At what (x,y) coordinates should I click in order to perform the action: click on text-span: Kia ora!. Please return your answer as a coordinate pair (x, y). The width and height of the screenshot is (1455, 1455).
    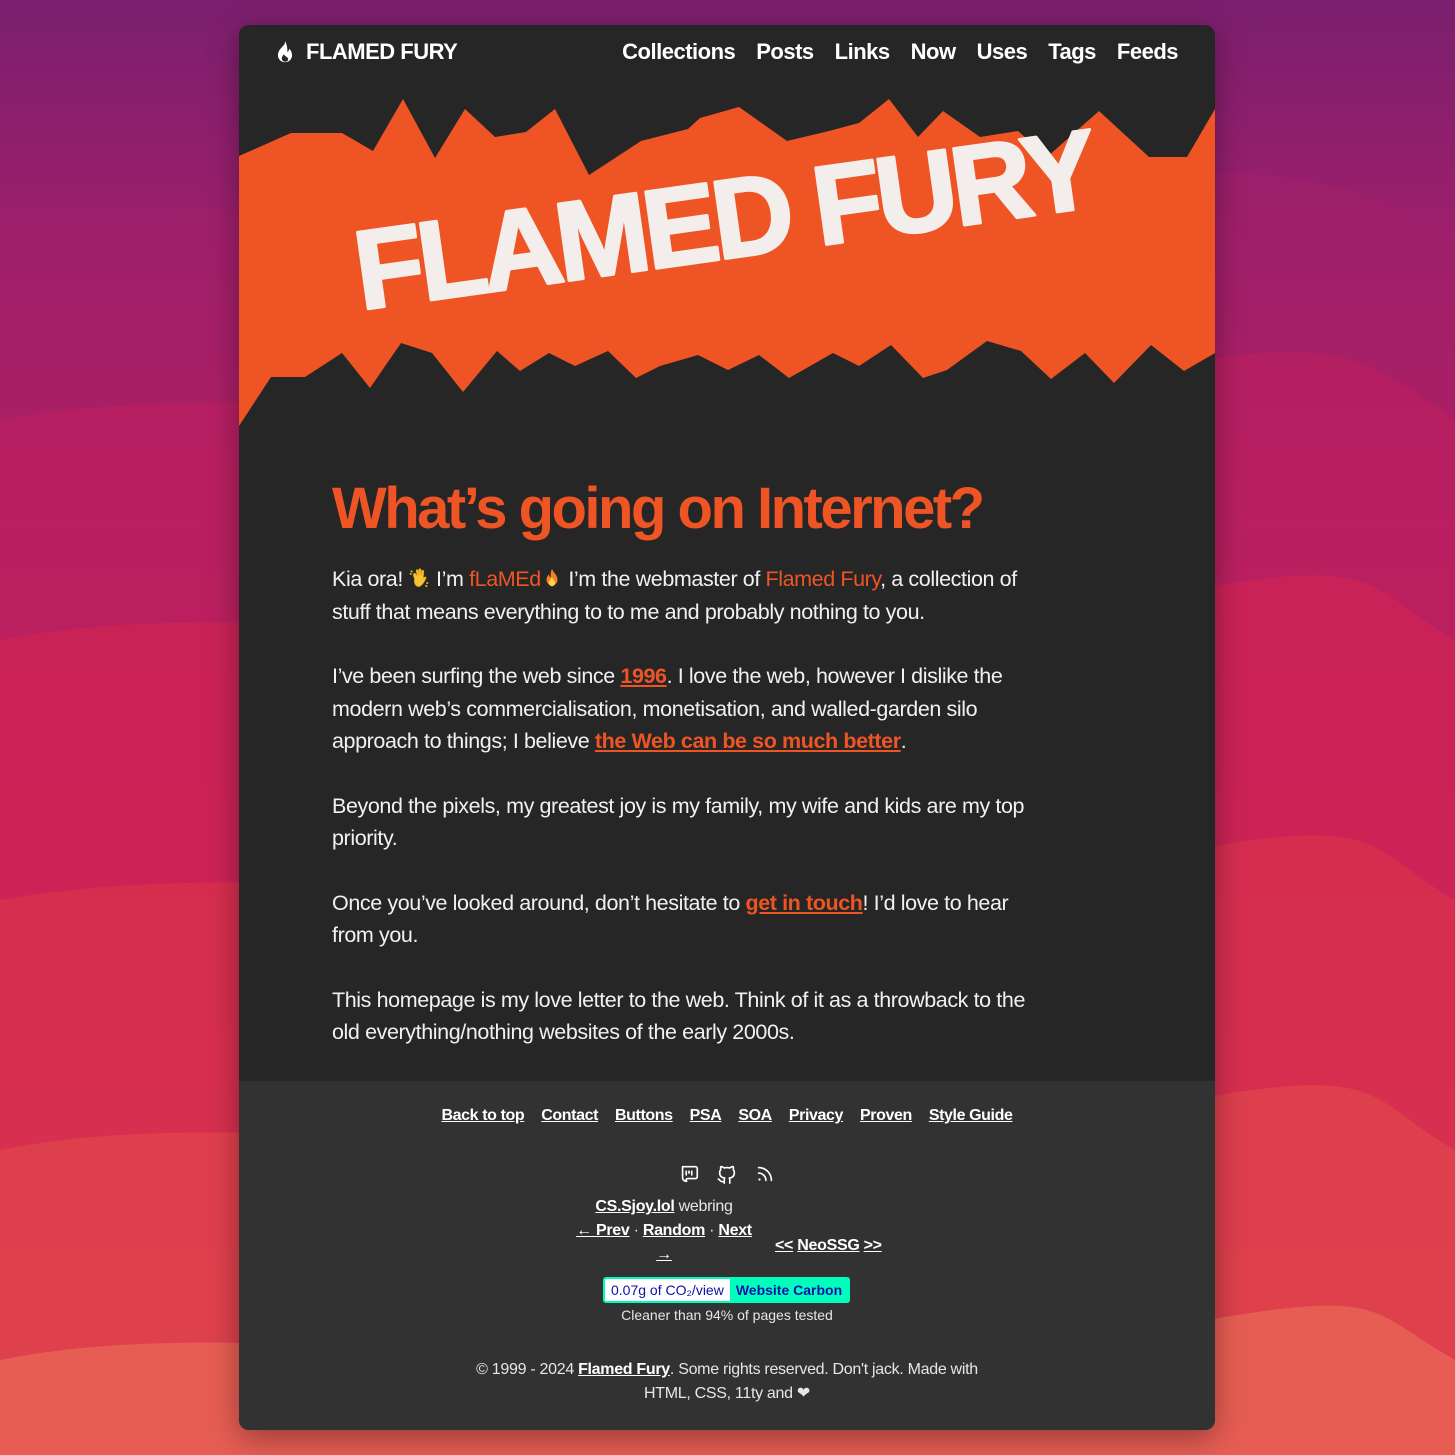
    Looking at the image, I should click on (370, 579).